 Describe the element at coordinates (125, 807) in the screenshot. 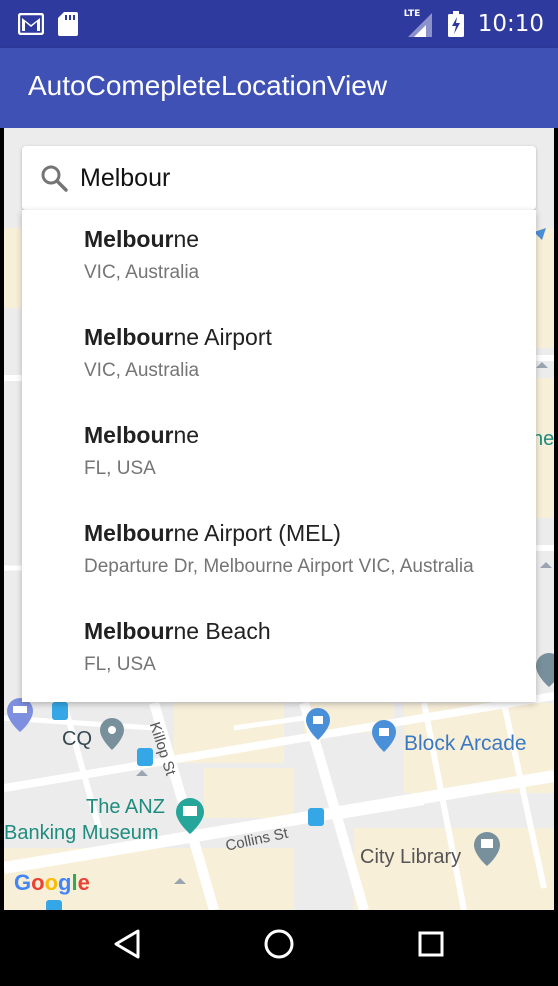

I see `map-label-anz-line1: The ANZ` at that location.